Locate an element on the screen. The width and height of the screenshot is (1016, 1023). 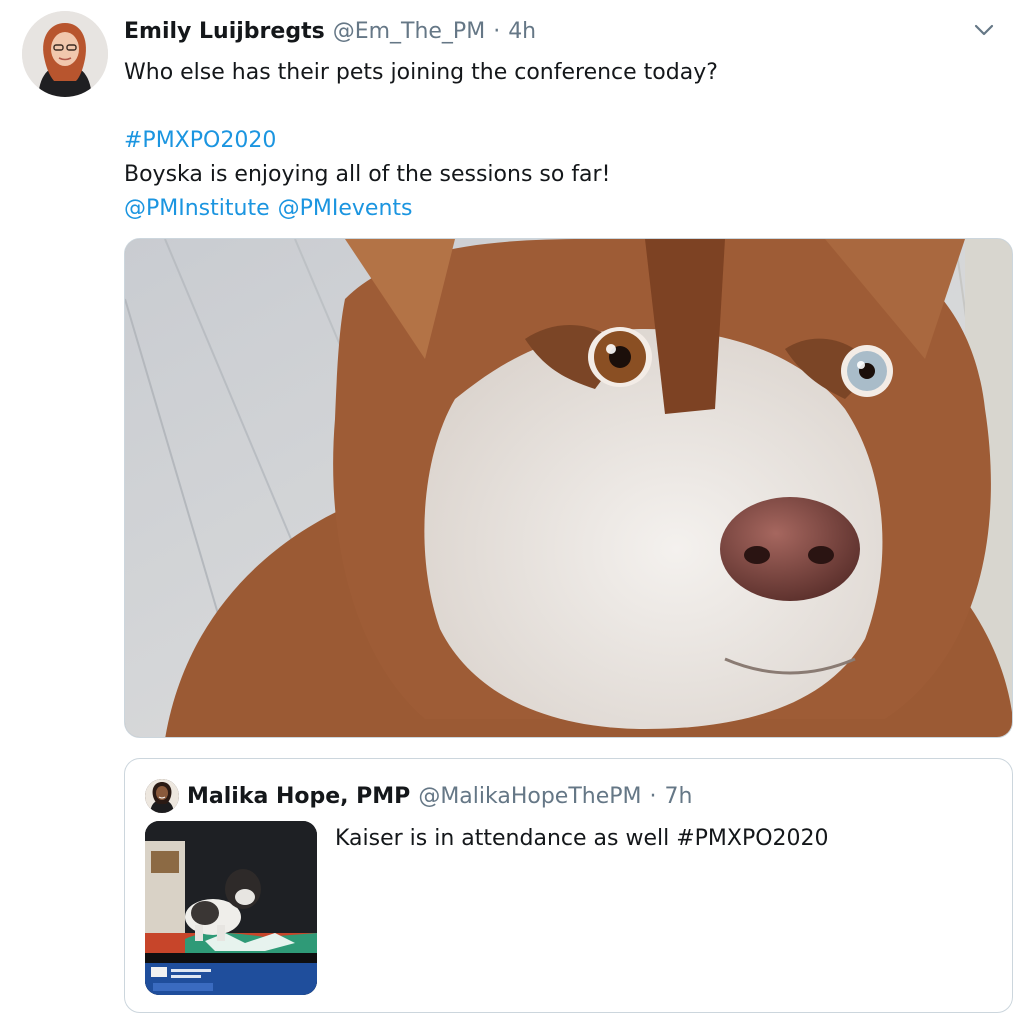
author-avatar-image is located at coordinates (65, 54).